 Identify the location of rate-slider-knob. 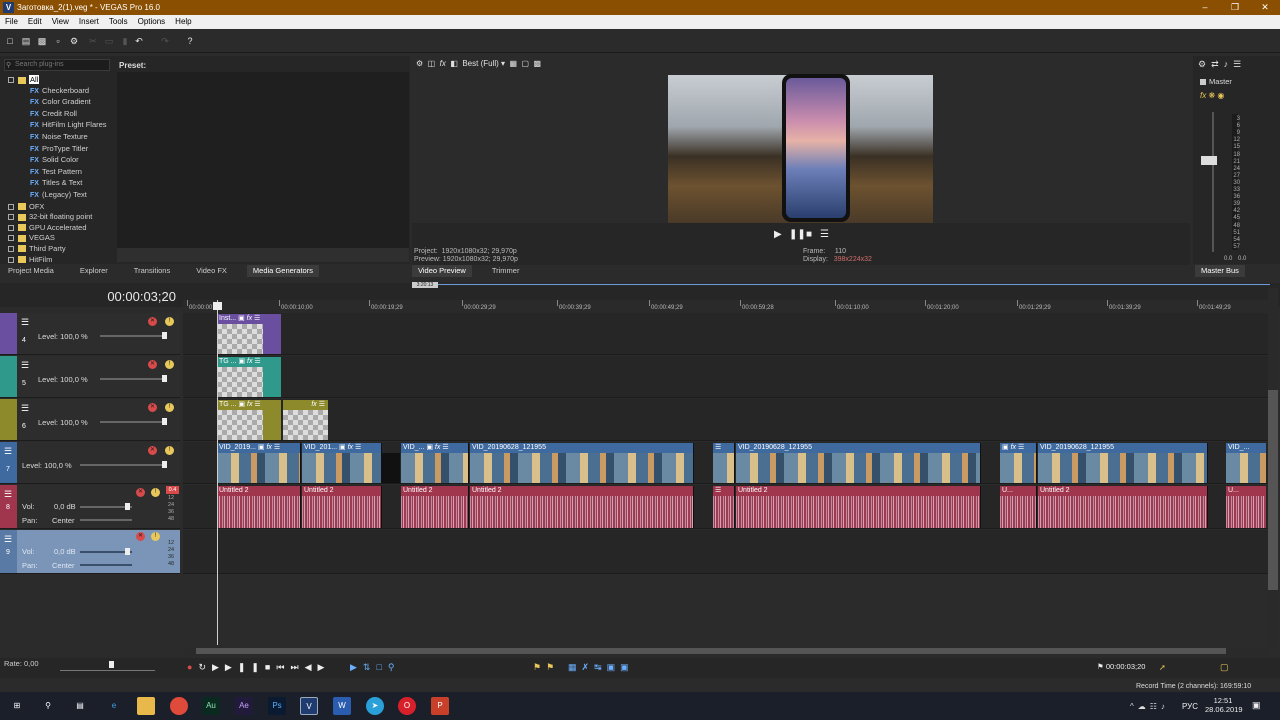
(111, 664).